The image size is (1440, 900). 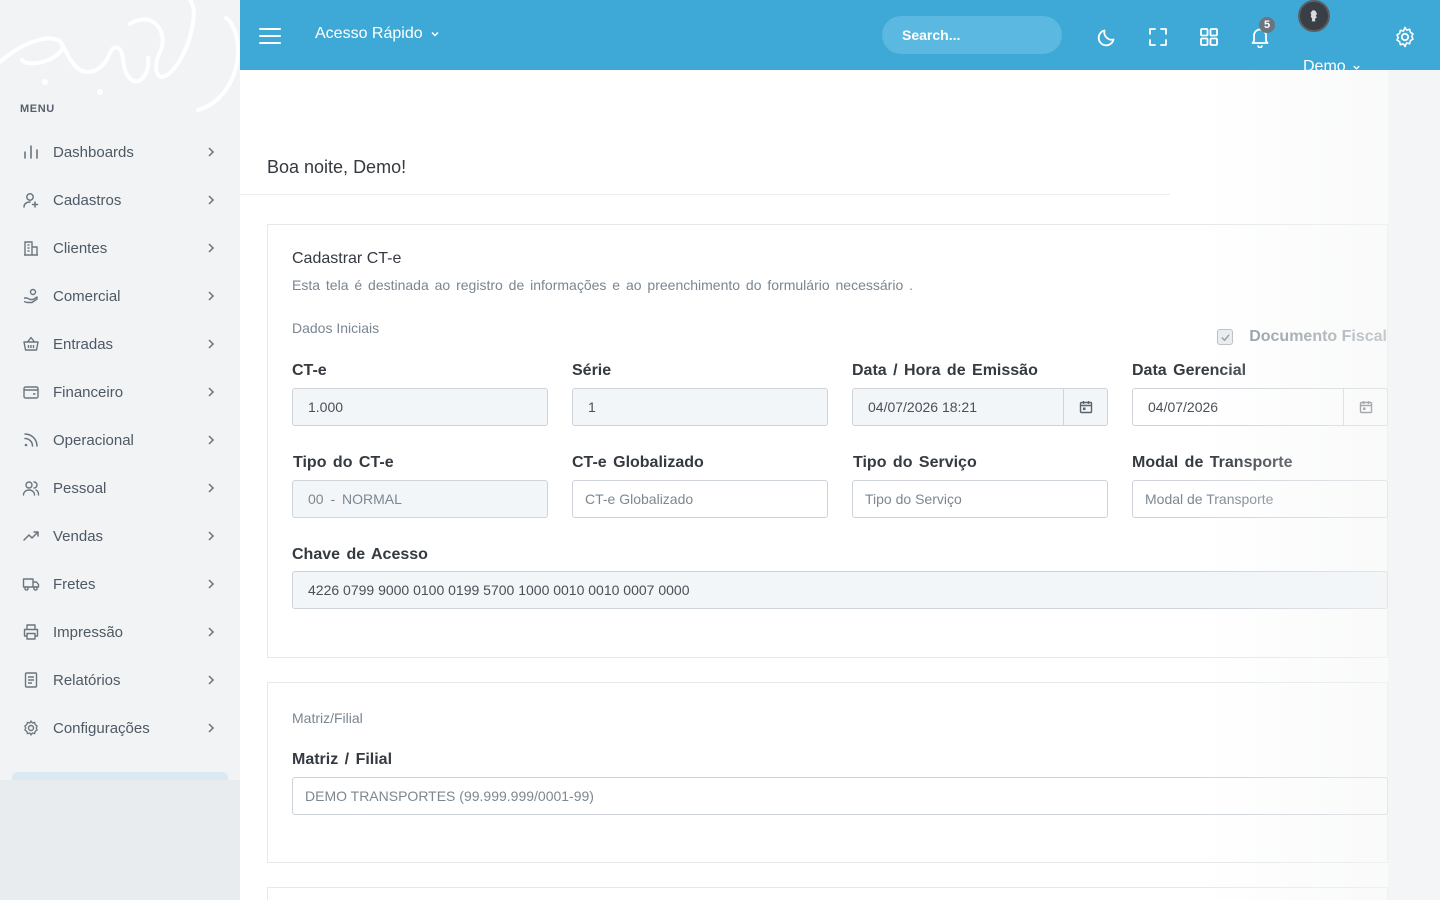 I want to click on rss-icon, so click(x=31, y=440).